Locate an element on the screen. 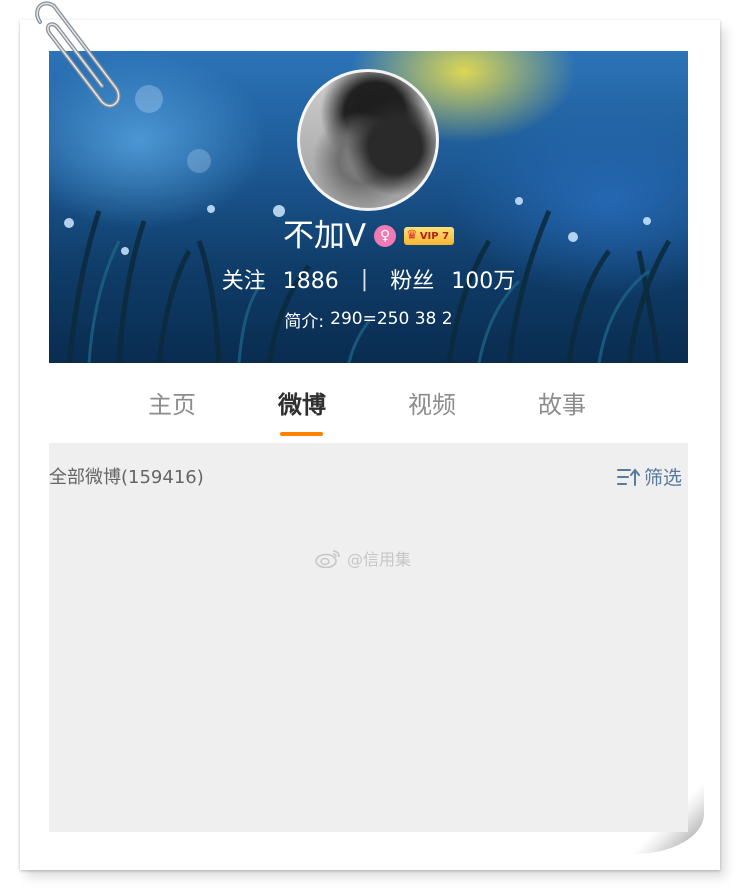 The image size is (739, 890). following-stat: 关注 1886 is located at coordinates (280, 279).